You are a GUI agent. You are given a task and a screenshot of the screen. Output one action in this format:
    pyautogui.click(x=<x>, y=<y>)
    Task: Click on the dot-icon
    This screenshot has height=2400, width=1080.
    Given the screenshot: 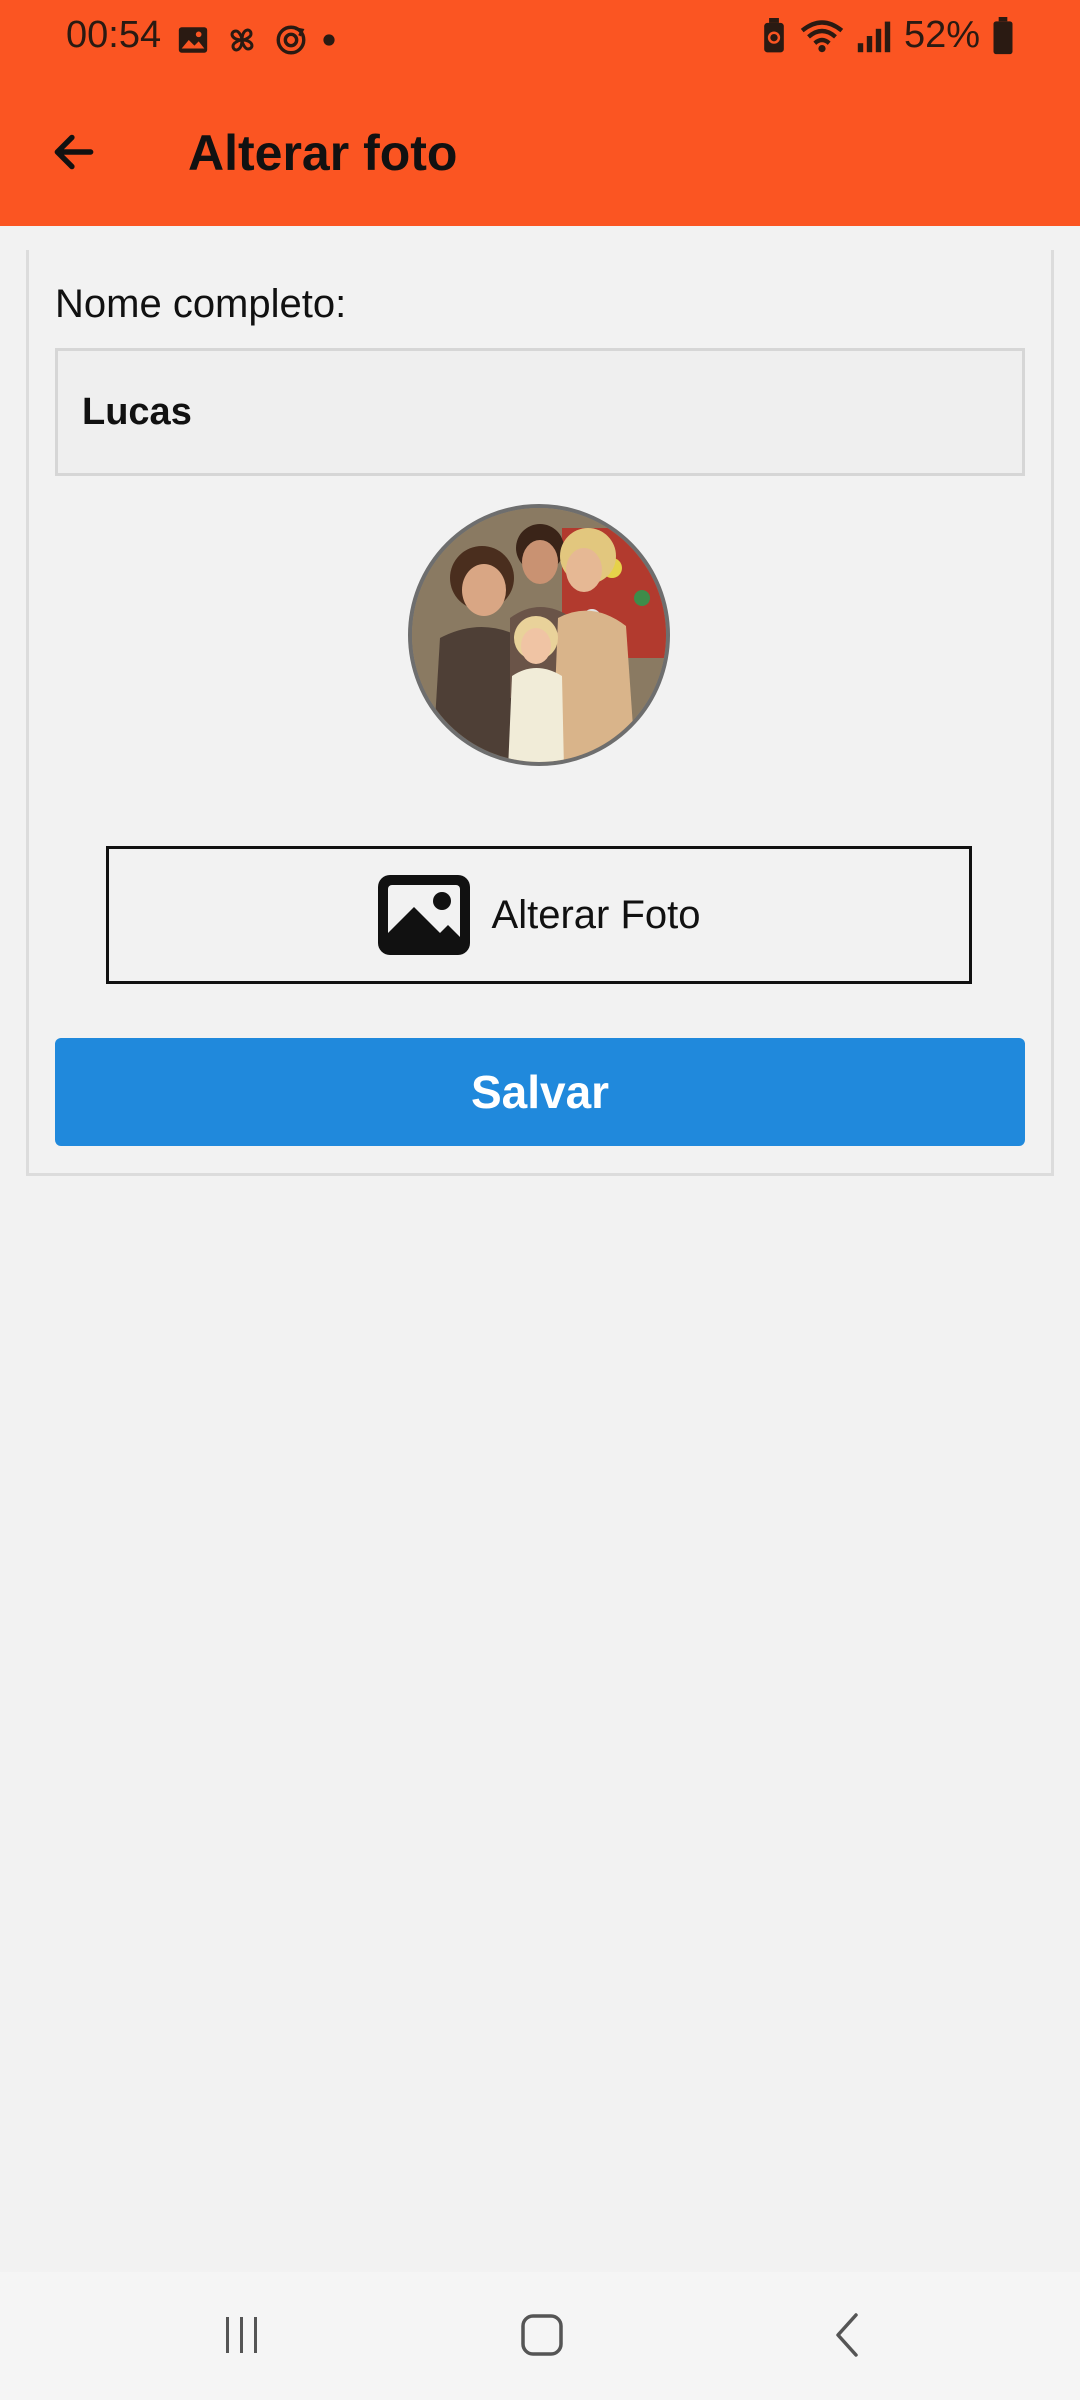 What is the action you would take?
    pyautogui.click(x=329, y=40)
    